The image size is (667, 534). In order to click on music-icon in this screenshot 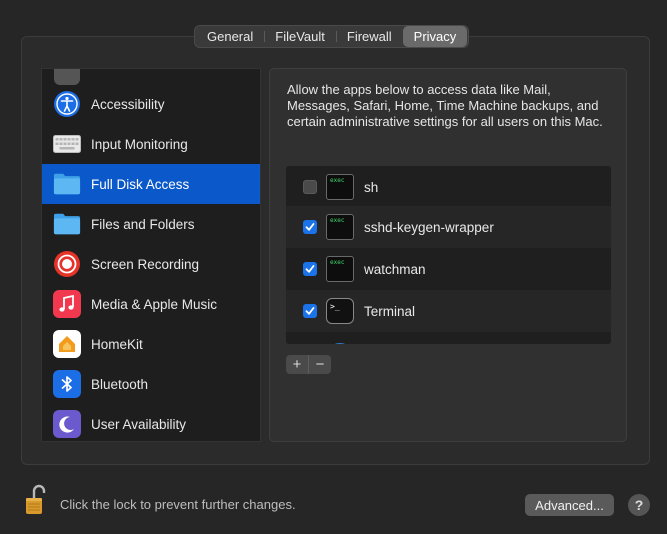, I will do `click(67, 304)`.